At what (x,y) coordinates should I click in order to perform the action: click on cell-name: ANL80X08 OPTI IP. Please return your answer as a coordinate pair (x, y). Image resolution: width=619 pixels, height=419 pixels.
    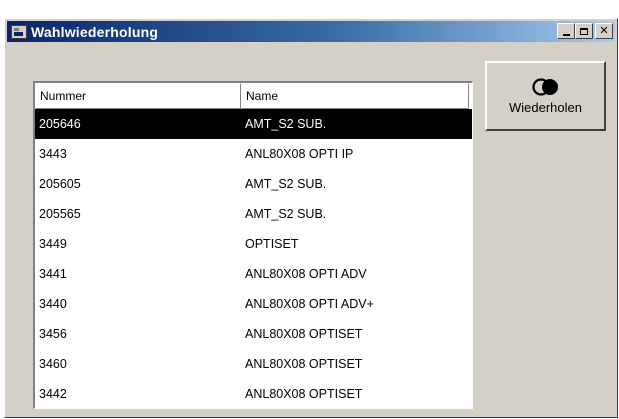
    Looking at the image, I should click on (299, 154).